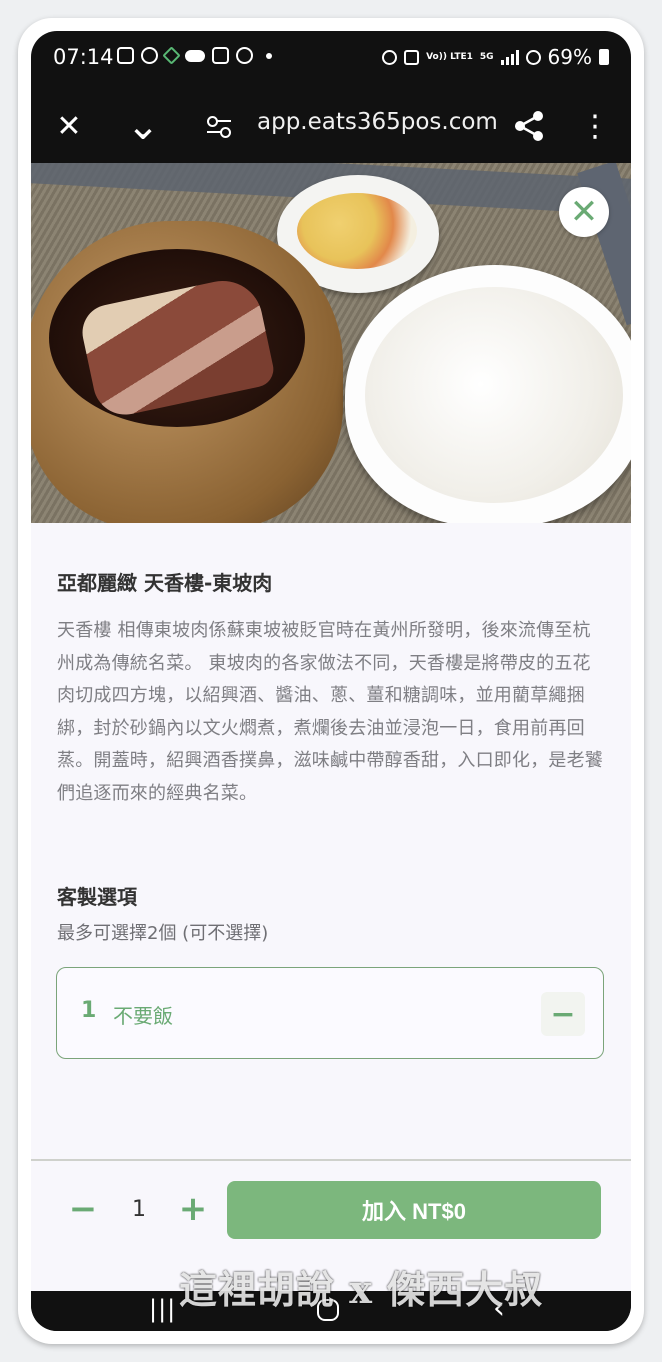 The height and width of the screenshot is (1362, 662). I want to click on status-bar: 07:14 Vo)) LTE1 5G 69%, so click(331, 60).